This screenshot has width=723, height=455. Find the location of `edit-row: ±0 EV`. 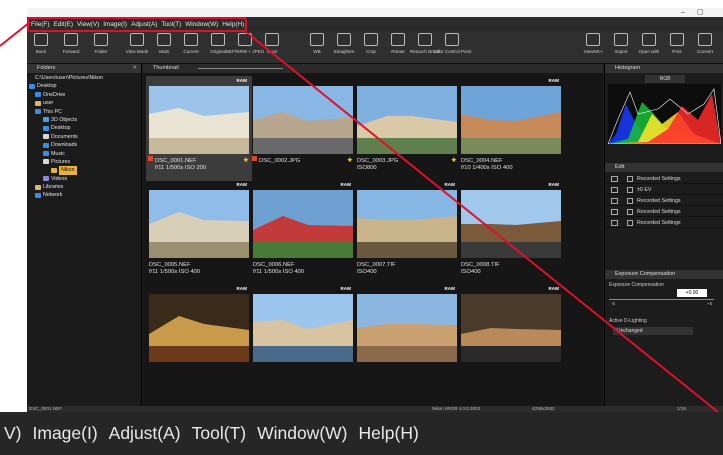

edit-row: ±0 EV is located at coordinates (664, 190).